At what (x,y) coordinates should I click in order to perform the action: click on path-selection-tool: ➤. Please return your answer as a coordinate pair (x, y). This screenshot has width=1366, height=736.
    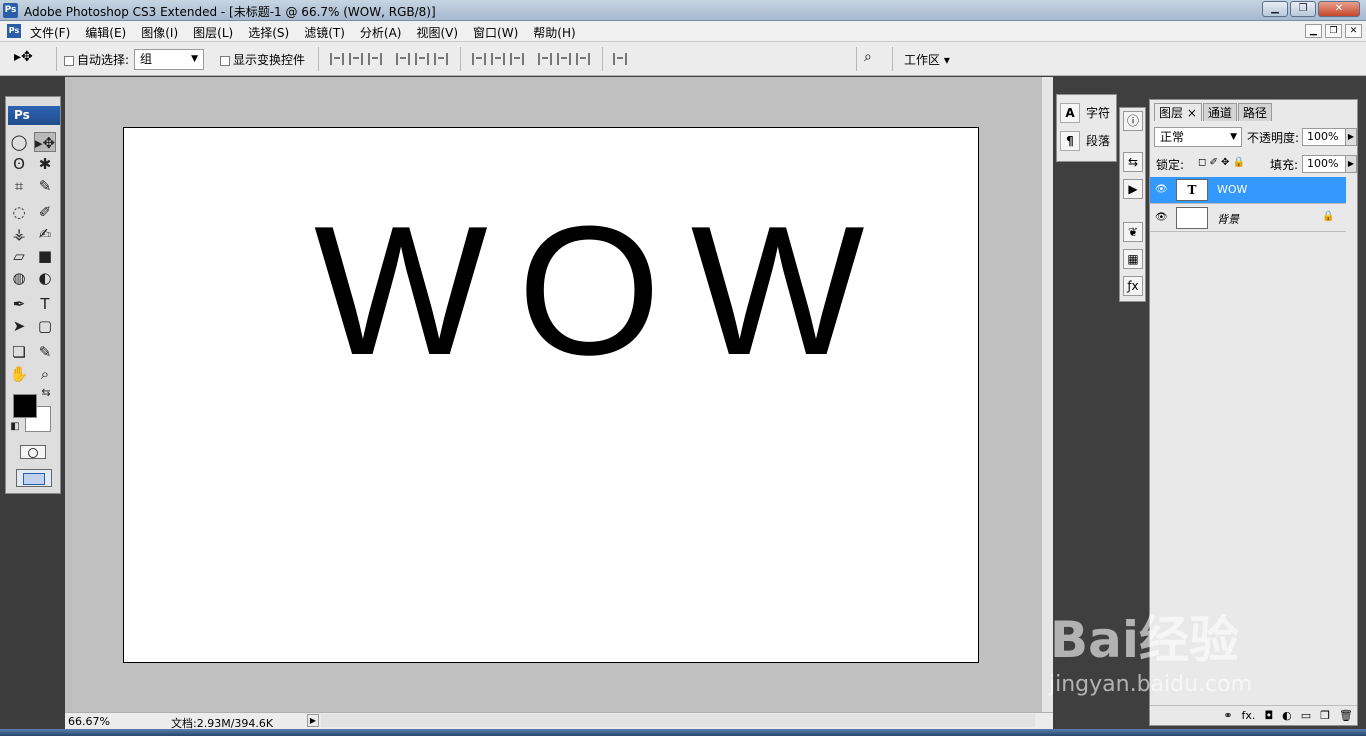
    Looking at the image, I should click on (19, 326).